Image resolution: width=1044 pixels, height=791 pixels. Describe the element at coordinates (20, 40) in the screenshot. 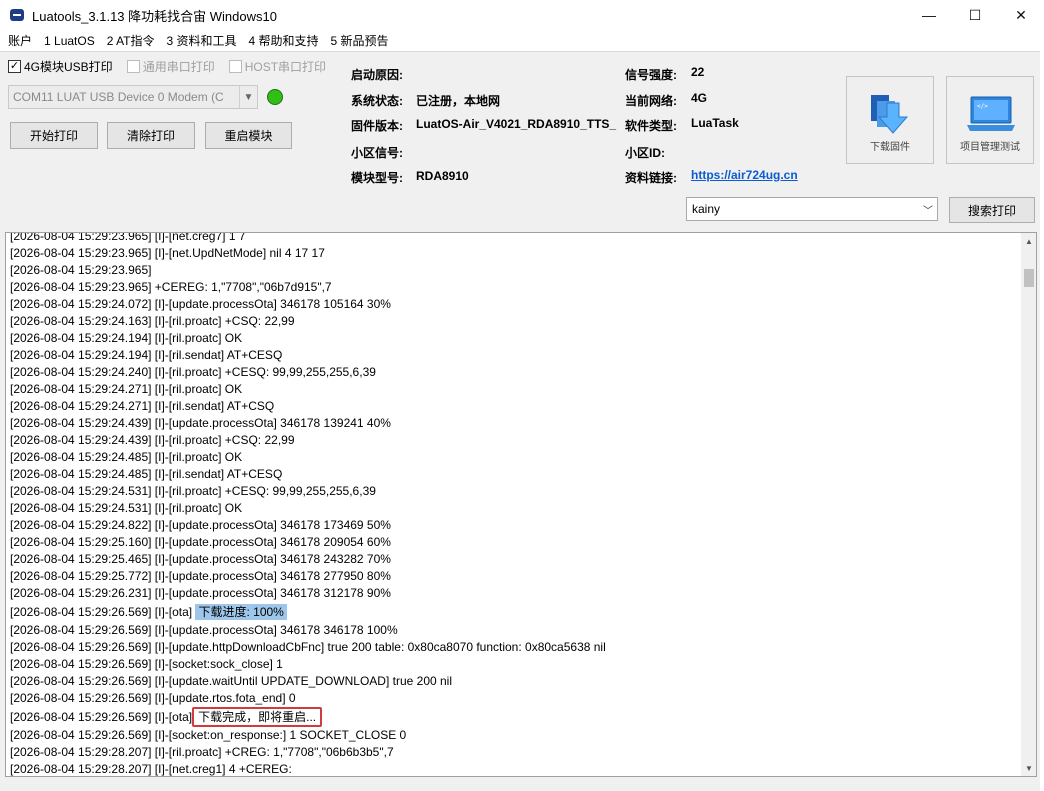

I see `menu-account: 账户` at that location.